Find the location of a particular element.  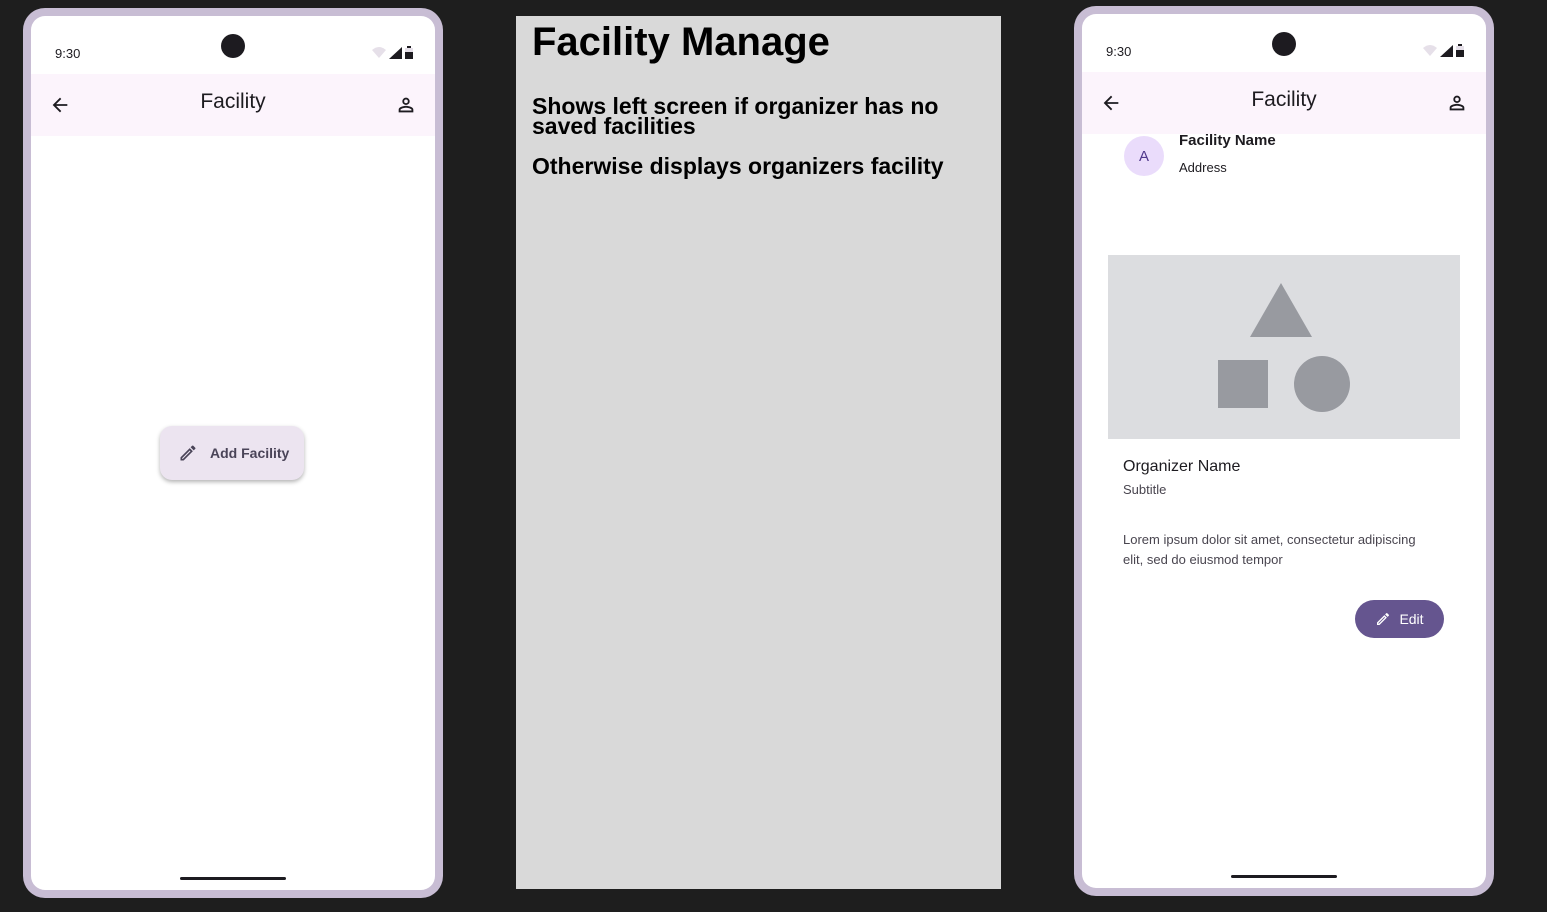

add-facility-button: Add Facility is located at coordinates (232, 453).